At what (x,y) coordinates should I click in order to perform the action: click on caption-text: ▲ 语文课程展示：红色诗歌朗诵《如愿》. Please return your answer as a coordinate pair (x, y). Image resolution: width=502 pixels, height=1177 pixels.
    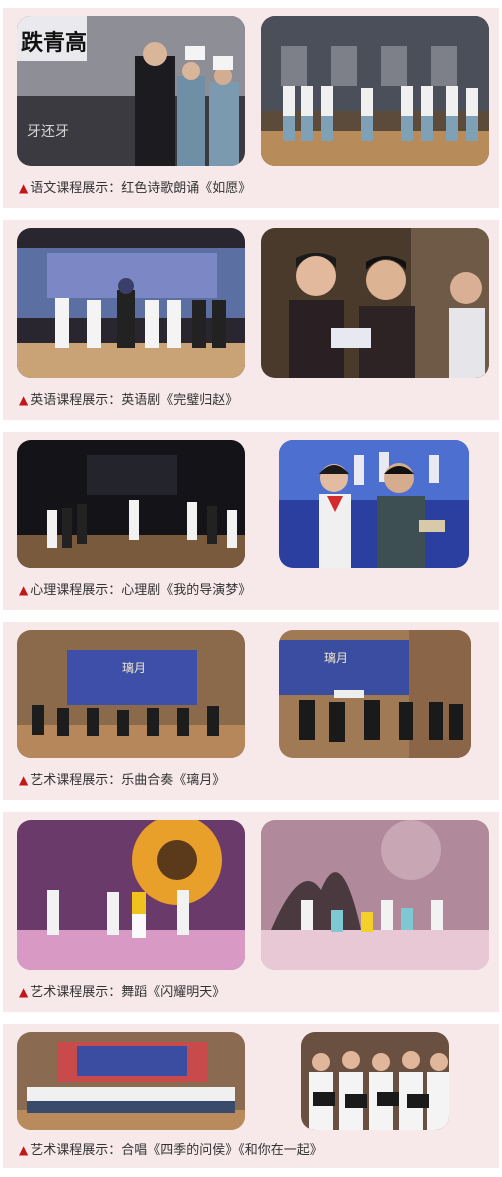
    Looking at the image, I should click on (135, 188).